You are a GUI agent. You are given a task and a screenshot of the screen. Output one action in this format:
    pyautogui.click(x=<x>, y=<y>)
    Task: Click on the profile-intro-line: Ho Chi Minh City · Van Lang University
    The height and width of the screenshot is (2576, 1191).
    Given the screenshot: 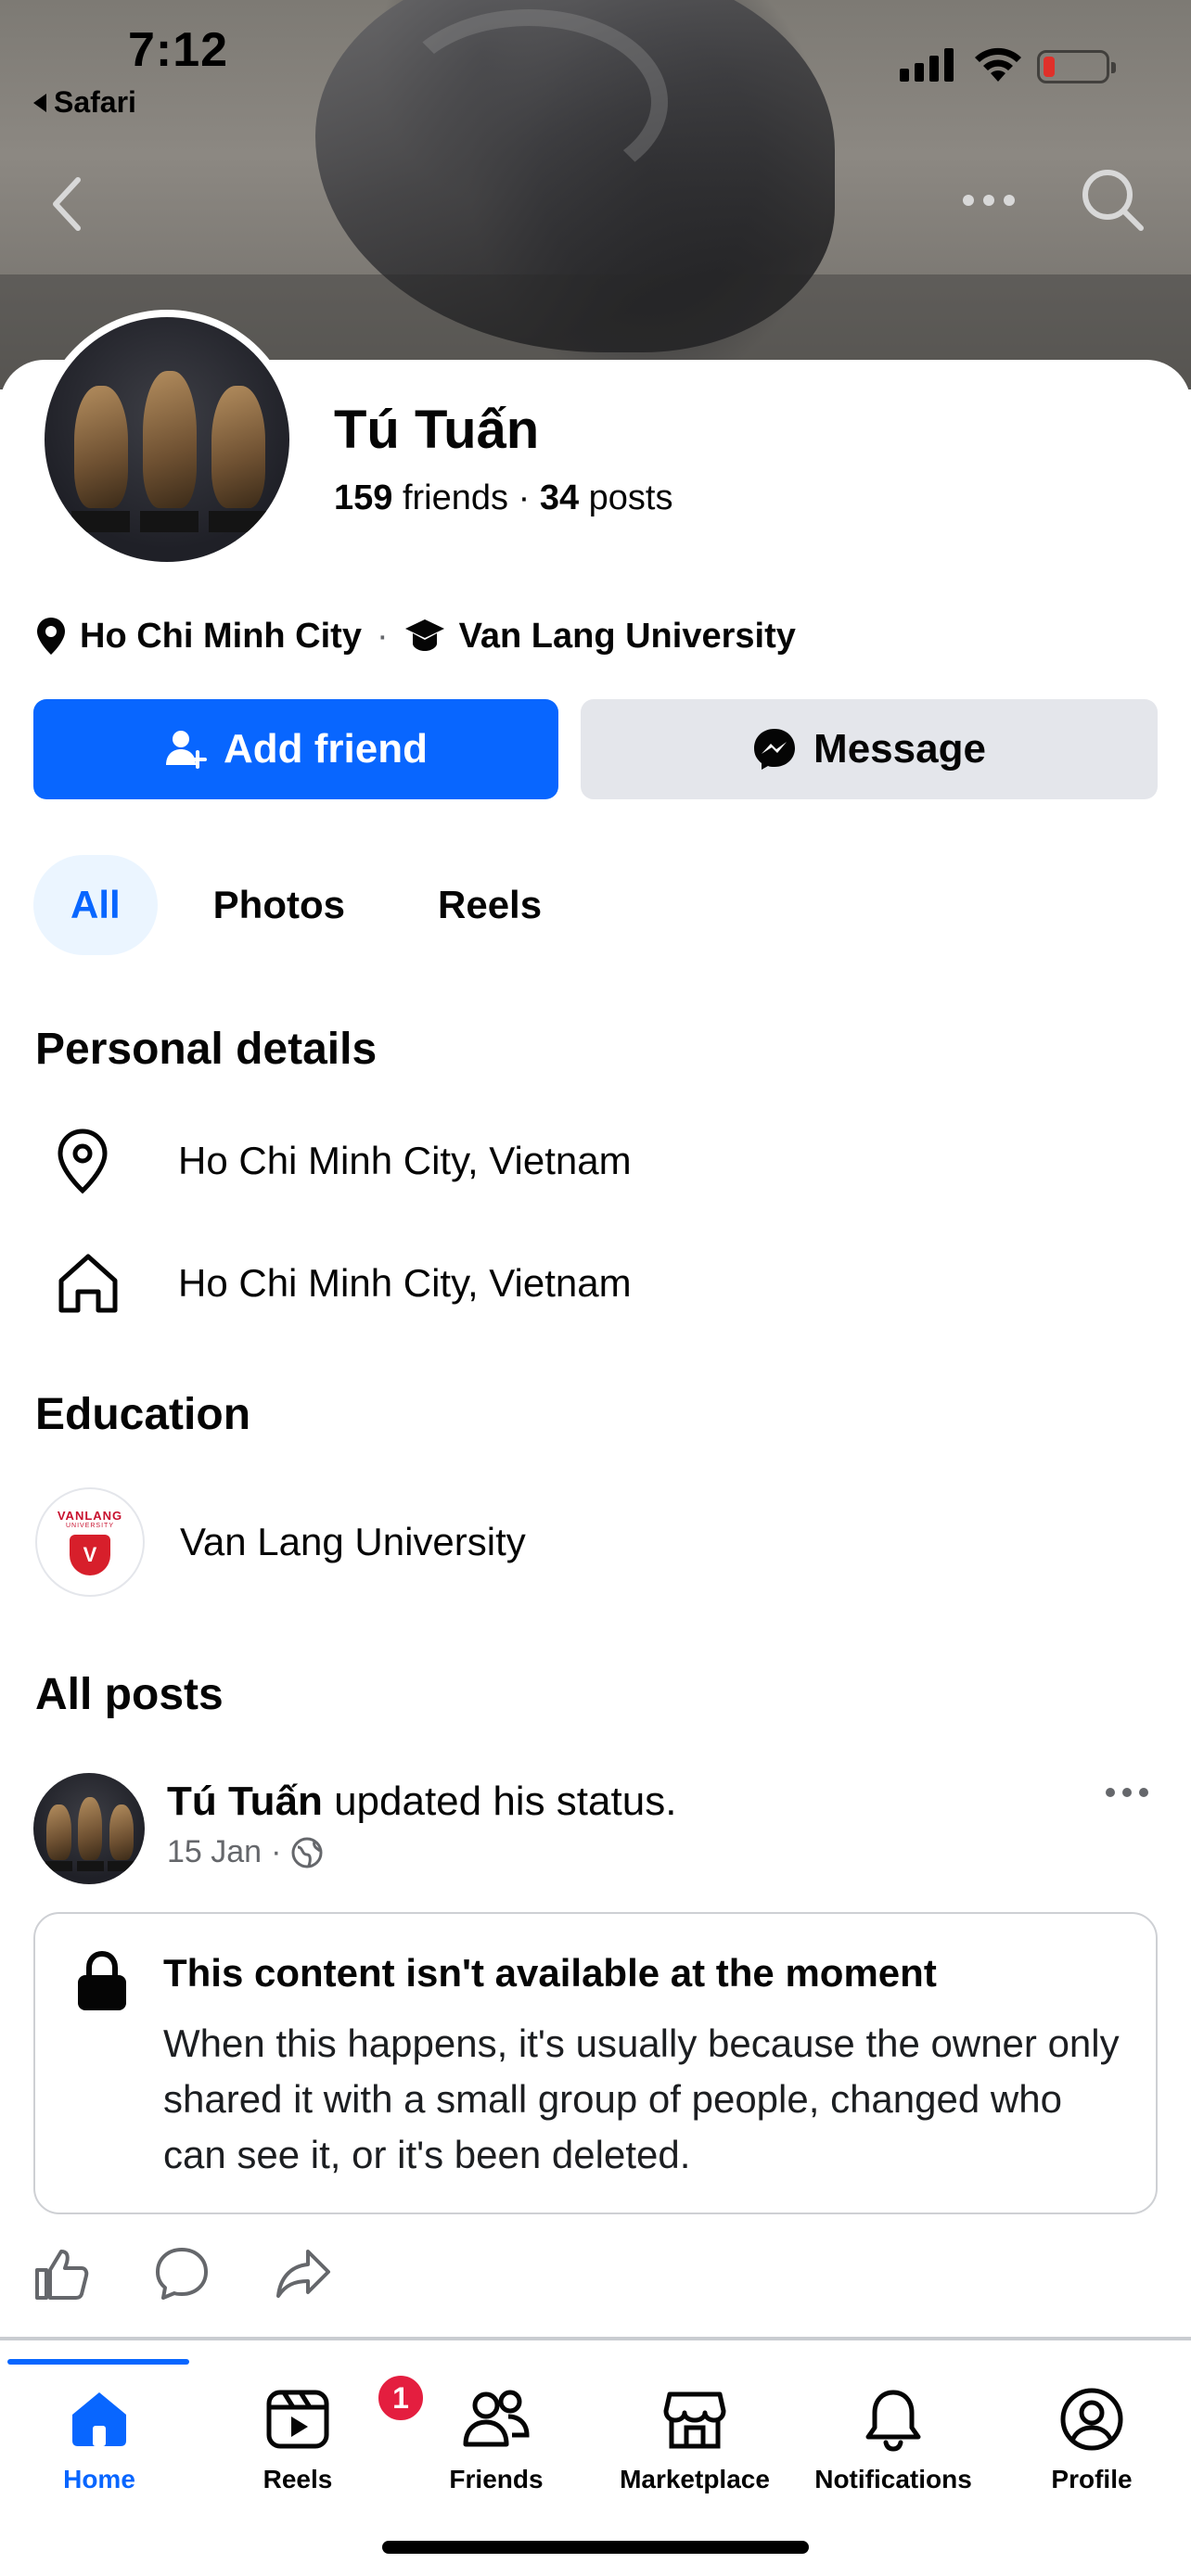 What is the action you would take?
    pyautogui.click(x=415, y=636)
    